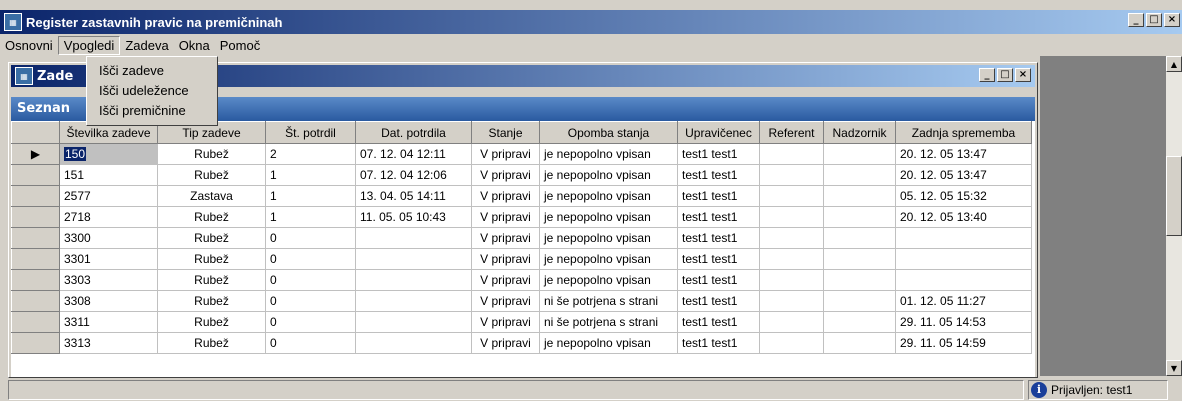  What do you see at coordinates (194, 45) in the screenshot?
I see `menu-okna: Okna` at bounding box center [194, 45].